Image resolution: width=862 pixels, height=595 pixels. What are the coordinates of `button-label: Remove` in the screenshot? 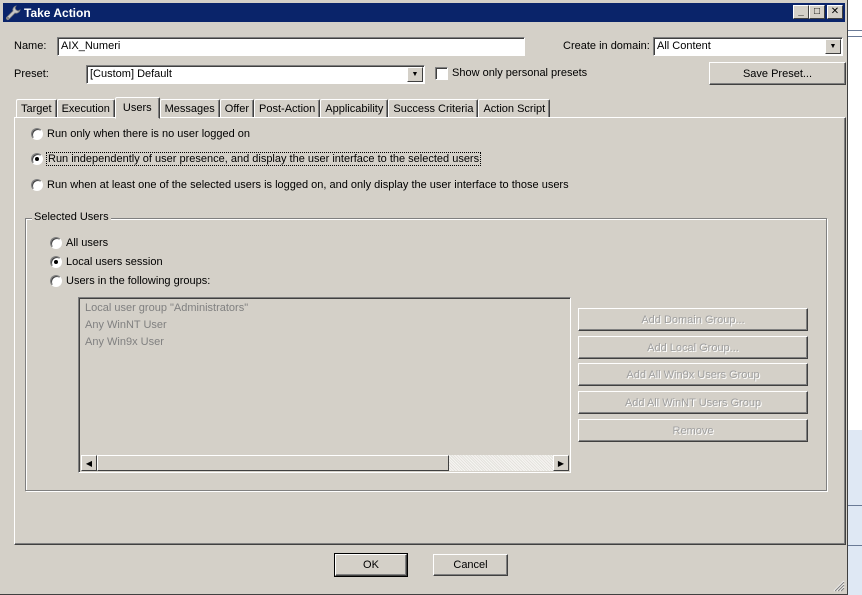 It's located at (693, 430).